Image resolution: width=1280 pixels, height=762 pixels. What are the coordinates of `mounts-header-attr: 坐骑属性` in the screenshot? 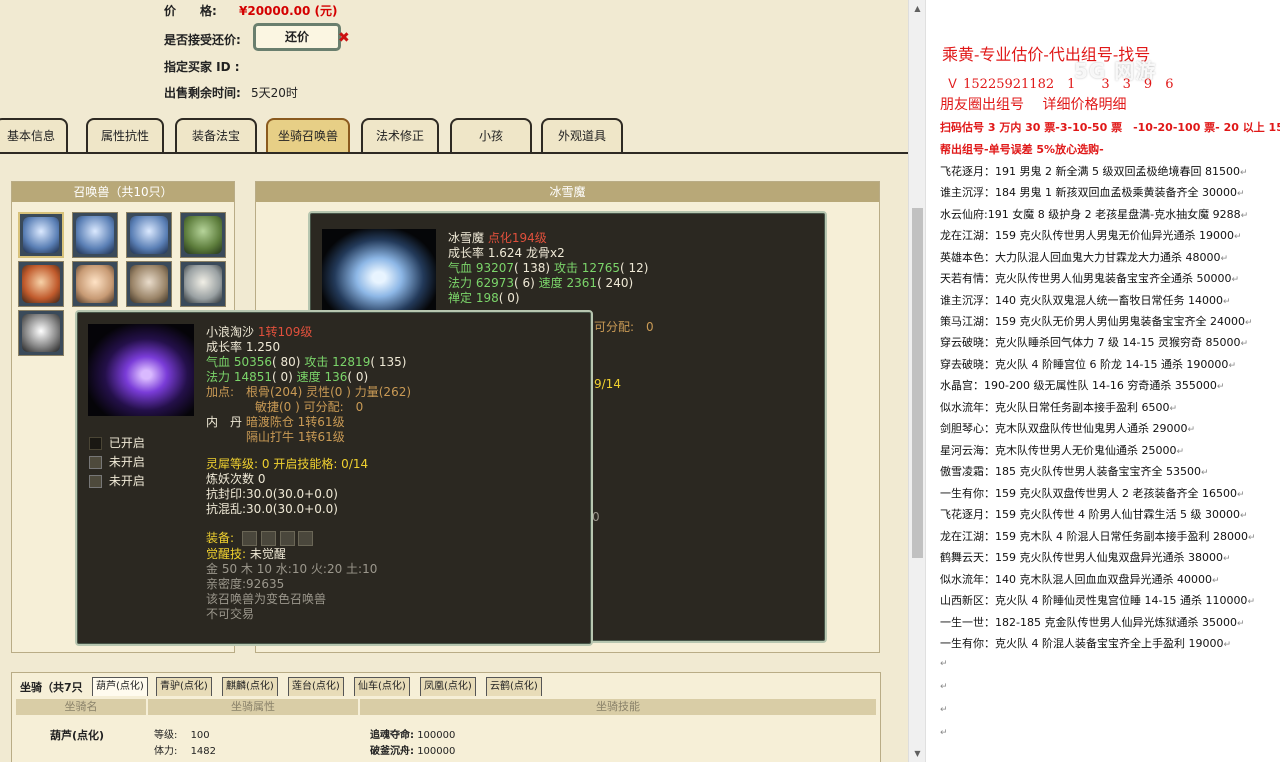 It's located at (253, 707).